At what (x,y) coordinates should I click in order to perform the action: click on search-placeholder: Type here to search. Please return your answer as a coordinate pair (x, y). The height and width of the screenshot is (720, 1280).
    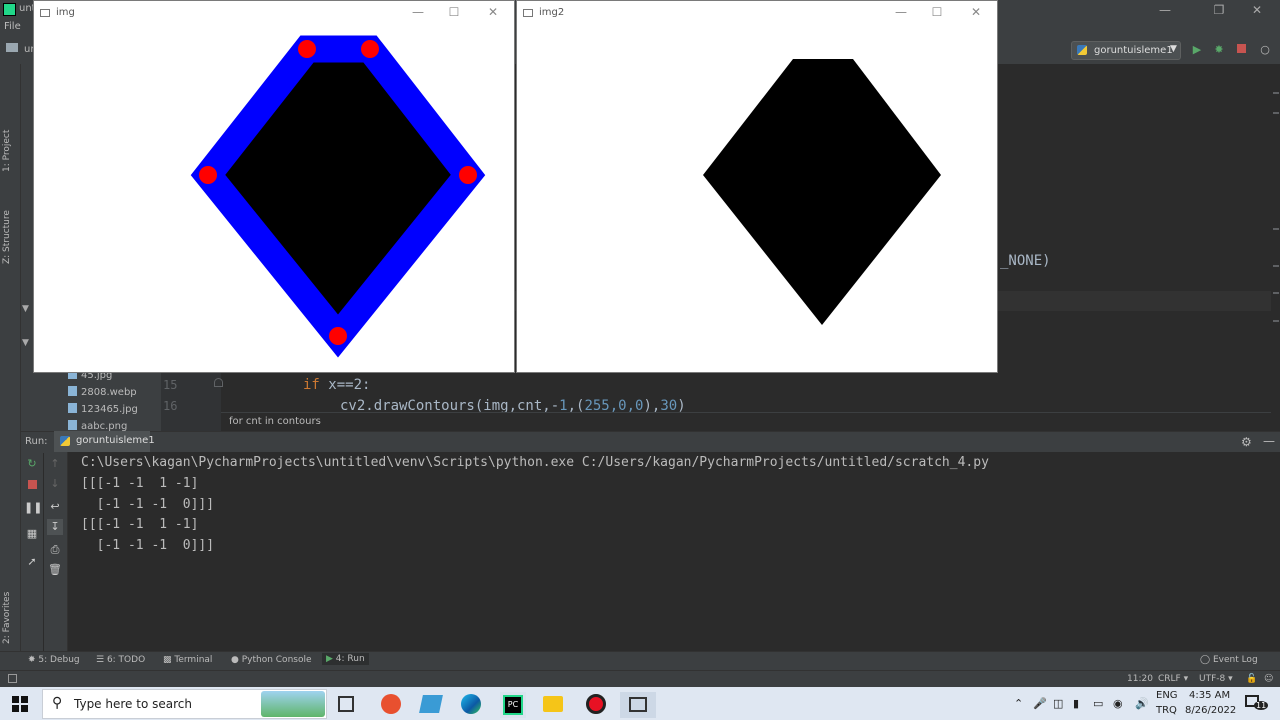
    Looking at the image, I should click on (133, 704).